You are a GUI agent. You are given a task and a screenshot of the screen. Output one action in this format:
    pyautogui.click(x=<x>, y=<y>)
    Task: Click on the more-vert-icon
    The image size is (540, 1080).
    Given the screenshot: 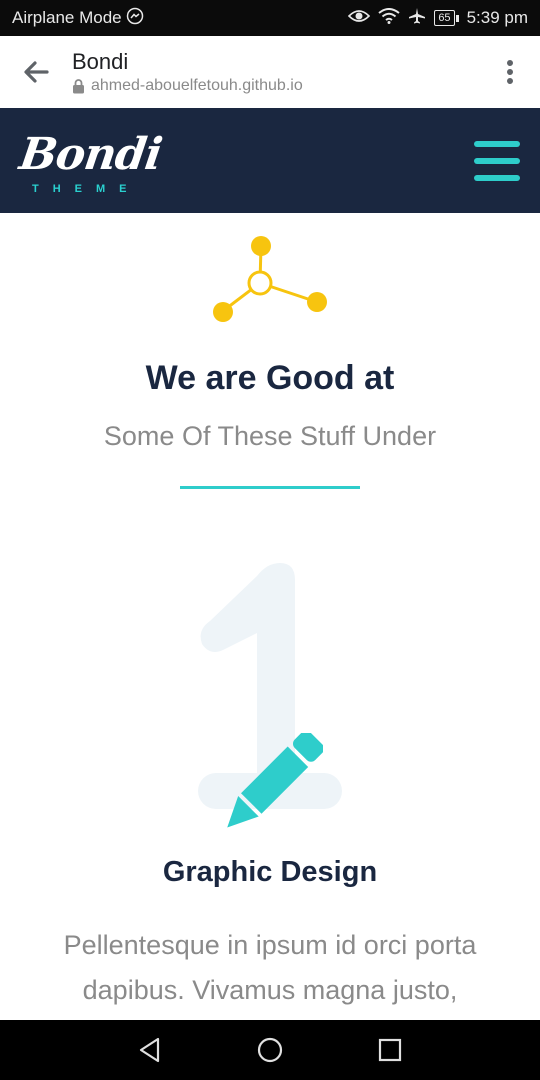 What is the action you would take?
    pyautogui.click(x=510, y=72)
    